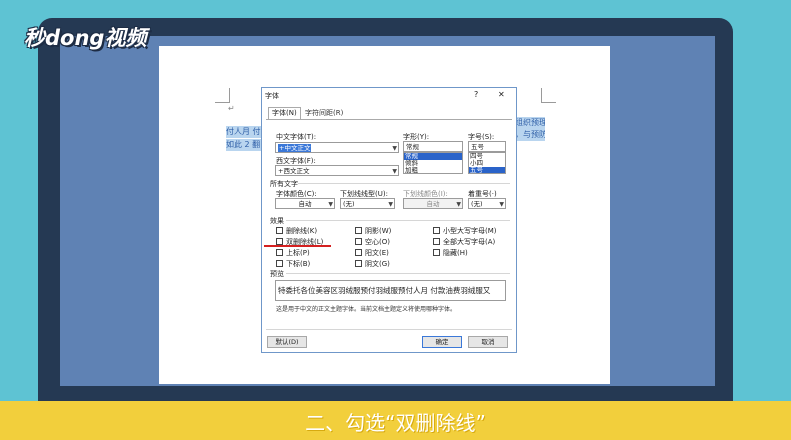  I want to click on paragraph-mark: ↵, so click(231, 108).